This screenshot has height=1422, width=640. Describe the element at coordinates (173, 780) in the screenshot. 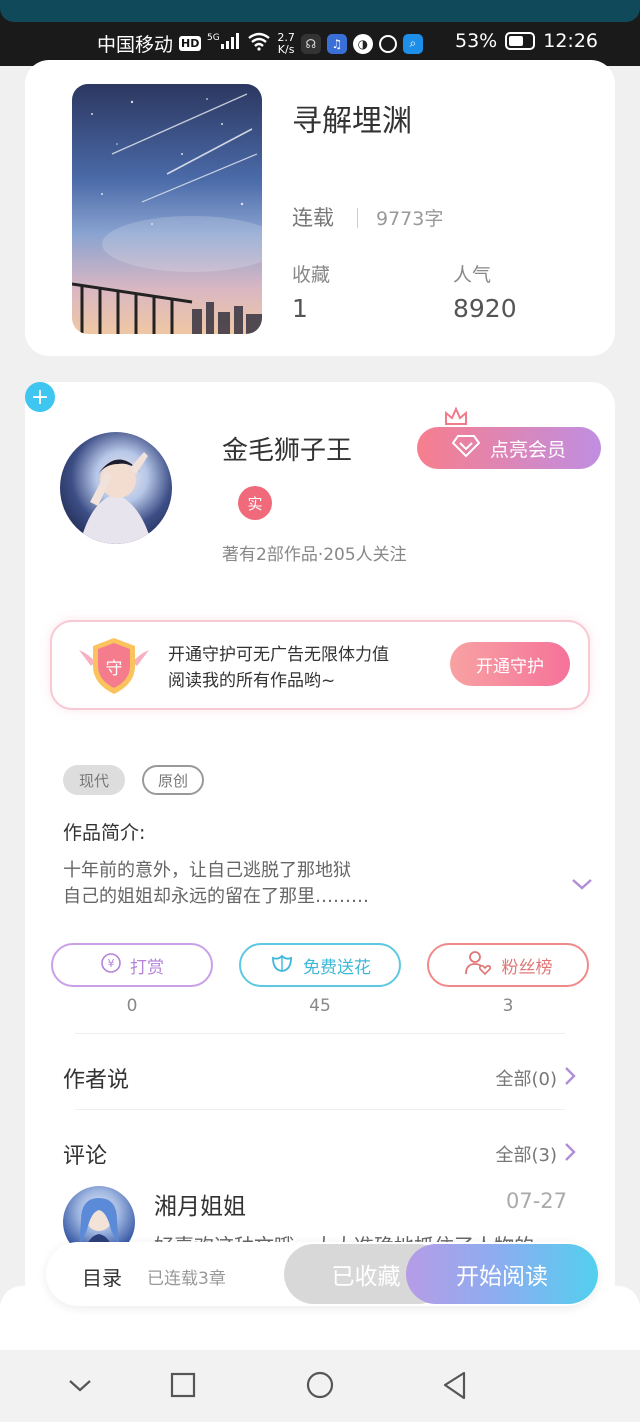

I see `tag-original: 原创` at that location.